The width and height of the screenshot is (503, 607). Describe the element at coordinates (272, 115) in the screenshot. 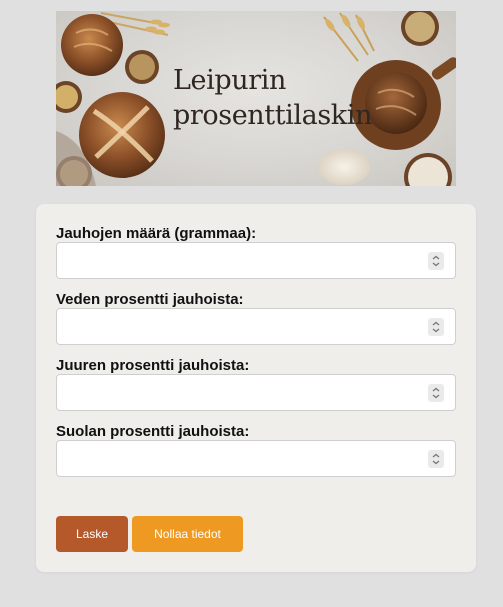

I see `banner-title-line2: prosenttilaskin` at that location.